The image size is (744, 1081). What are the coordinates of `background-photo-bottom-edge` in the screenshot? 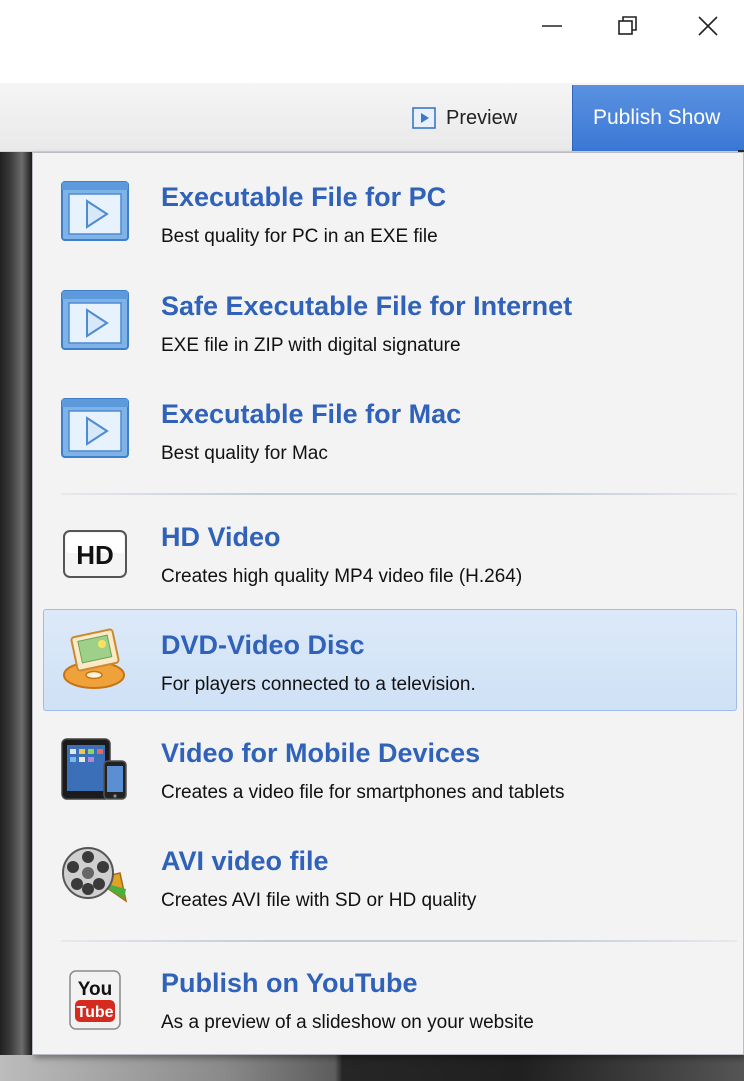 It's located at (372, 1068).